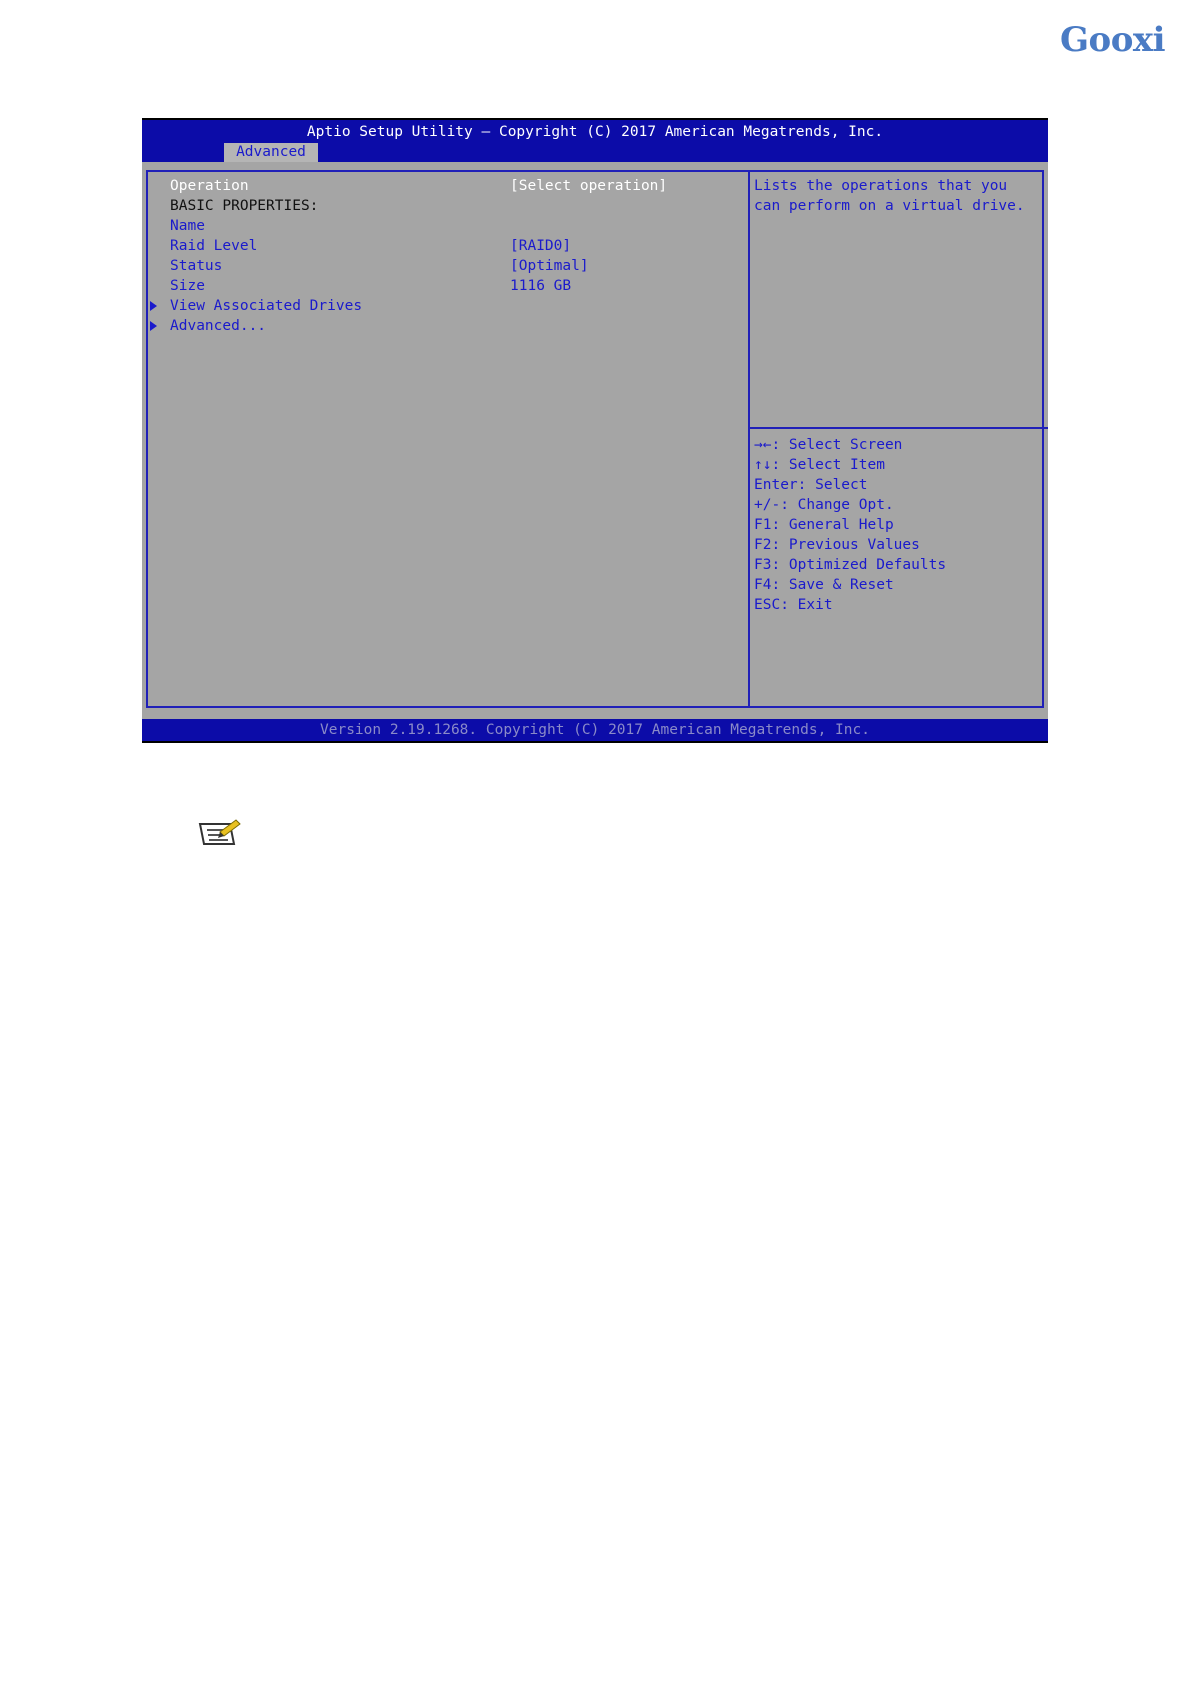 This screenshot has width=1191, height=1684. Describe the element at coordinates (549, 266) in the screenshot. I see `setting-status-value: [Optimal]` at that location.